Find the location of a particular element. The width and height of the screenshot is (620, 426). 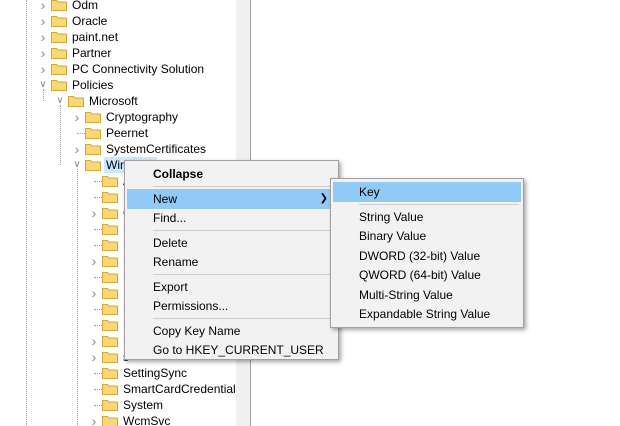

tree-item: ∨ Policies is located at coordinates (118, 85).